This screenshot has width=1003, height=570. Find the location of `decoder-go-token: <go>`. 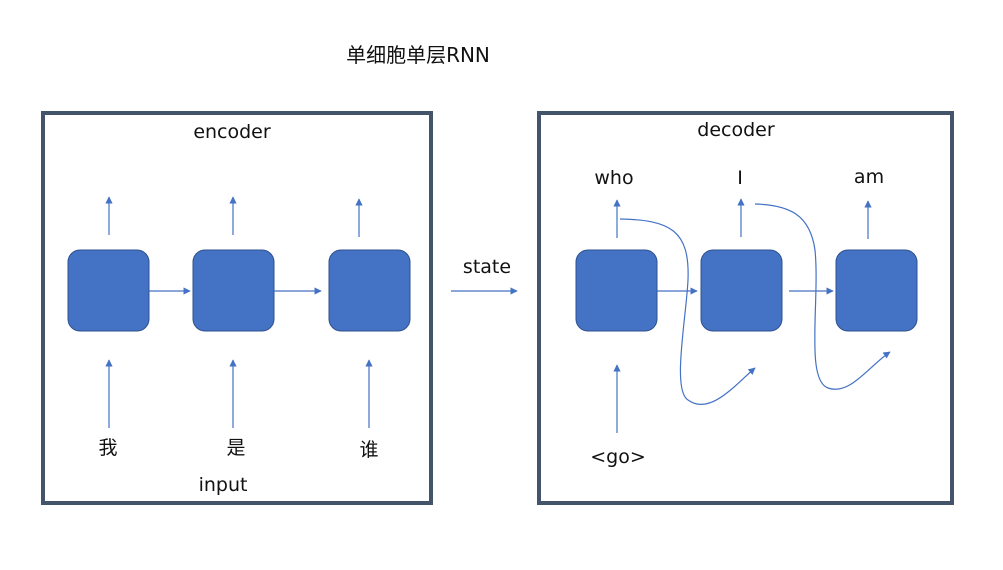

decoder-go-token: <go> is located at coordinates (618, 457).